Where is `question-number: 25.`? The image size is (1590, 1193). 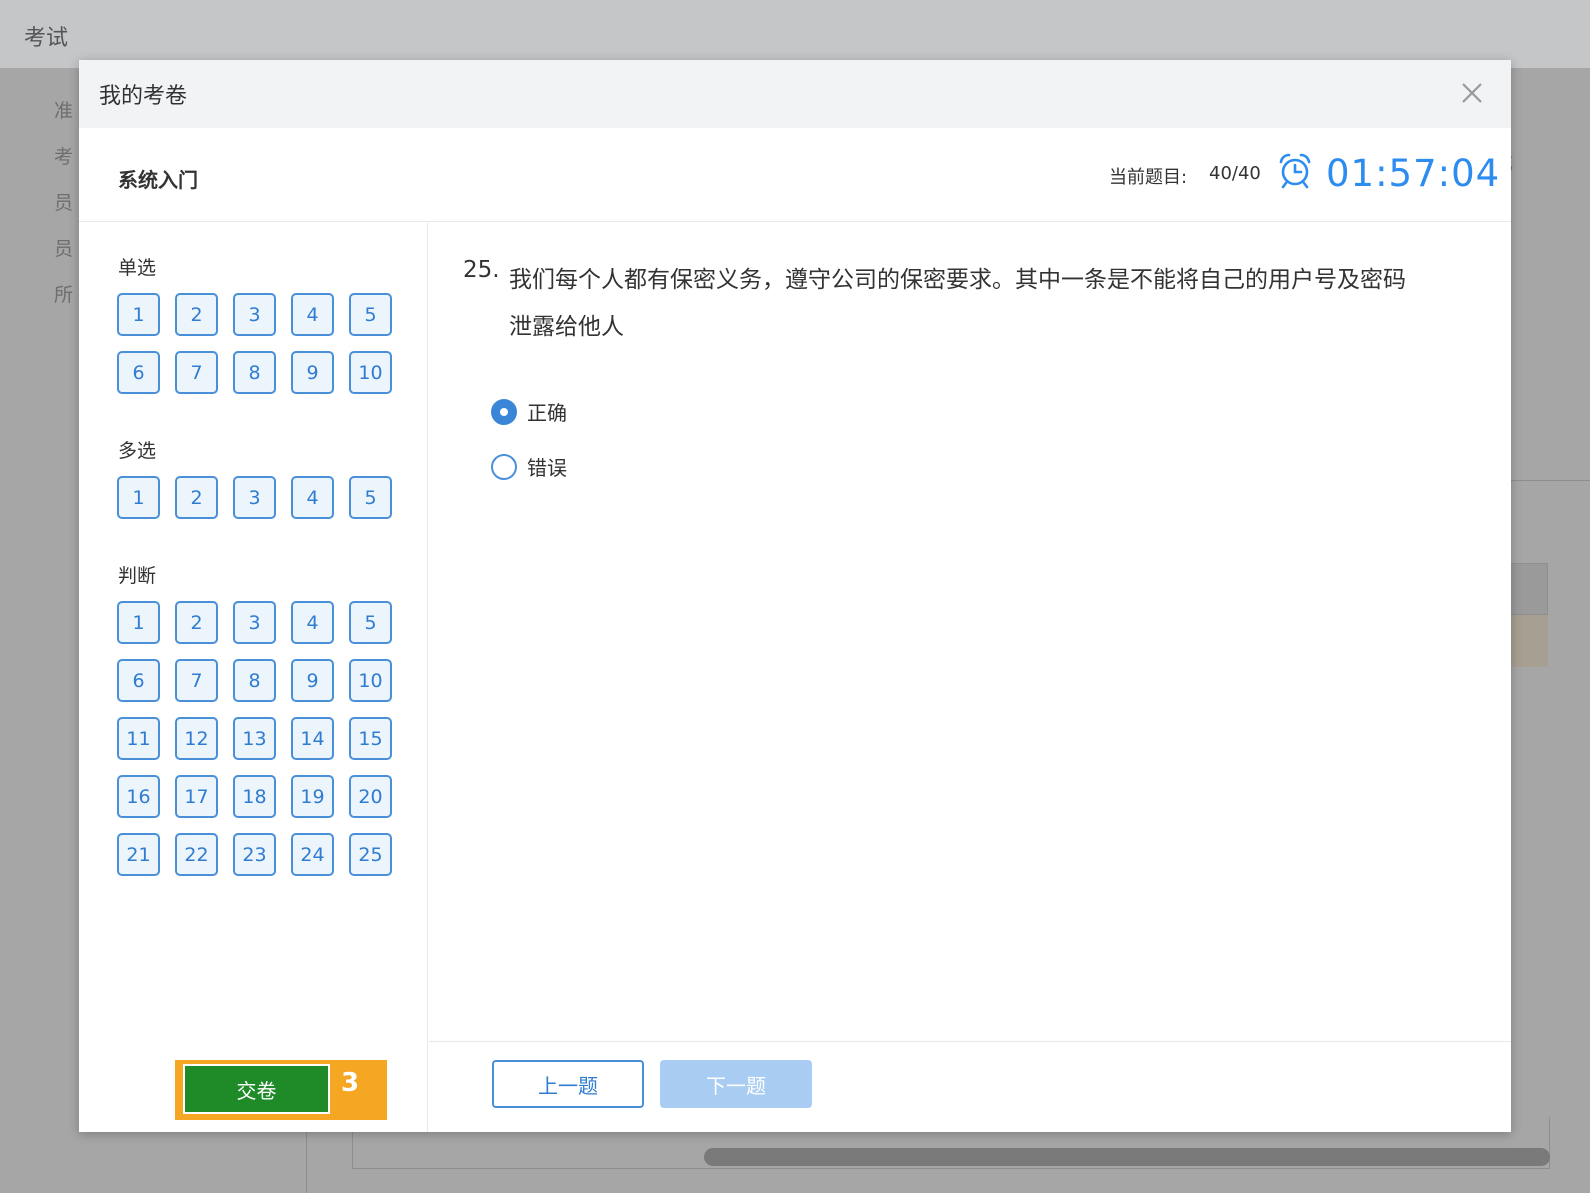 question-number: 25. is located at coordinates (481, 270).